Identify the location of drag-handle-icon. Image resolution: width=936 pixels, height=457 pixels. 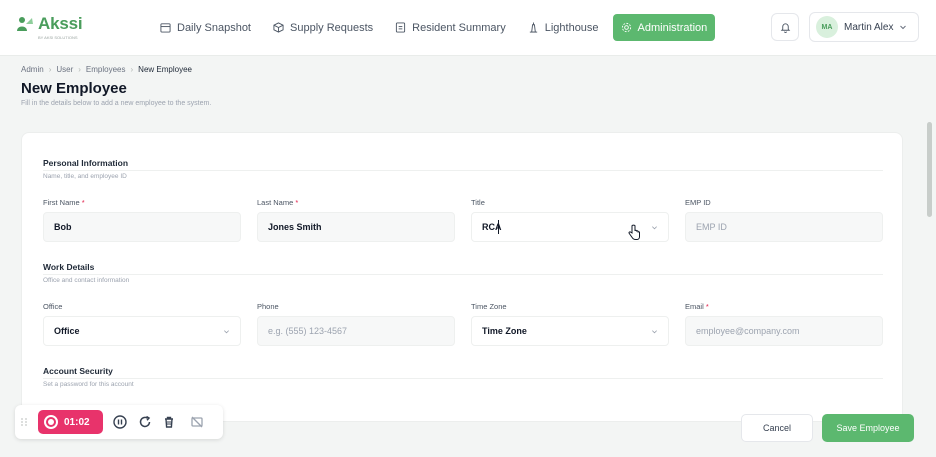
(24, 422).